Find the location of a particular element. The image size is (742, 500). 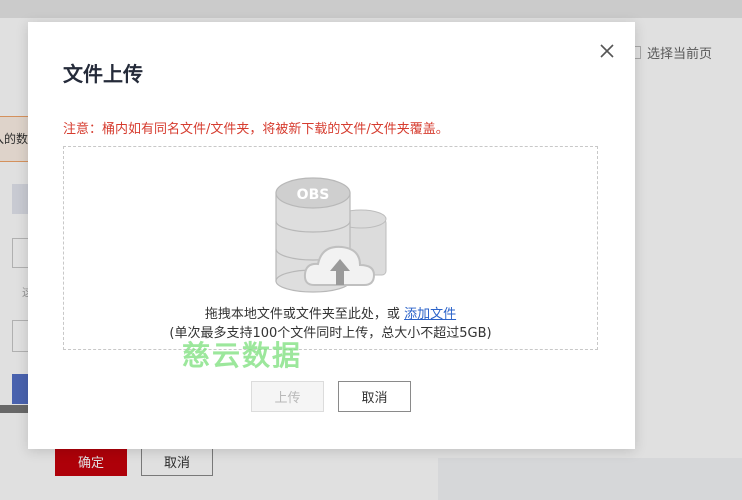

upload-button: 上传 is located at coordinates (287, 396).